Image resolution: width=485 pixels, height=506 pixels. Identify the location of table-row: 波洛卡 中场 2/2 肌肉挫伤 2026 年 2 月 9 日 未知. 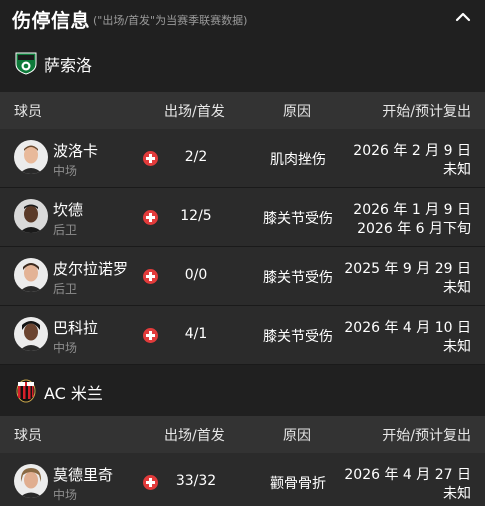
(242, 158).